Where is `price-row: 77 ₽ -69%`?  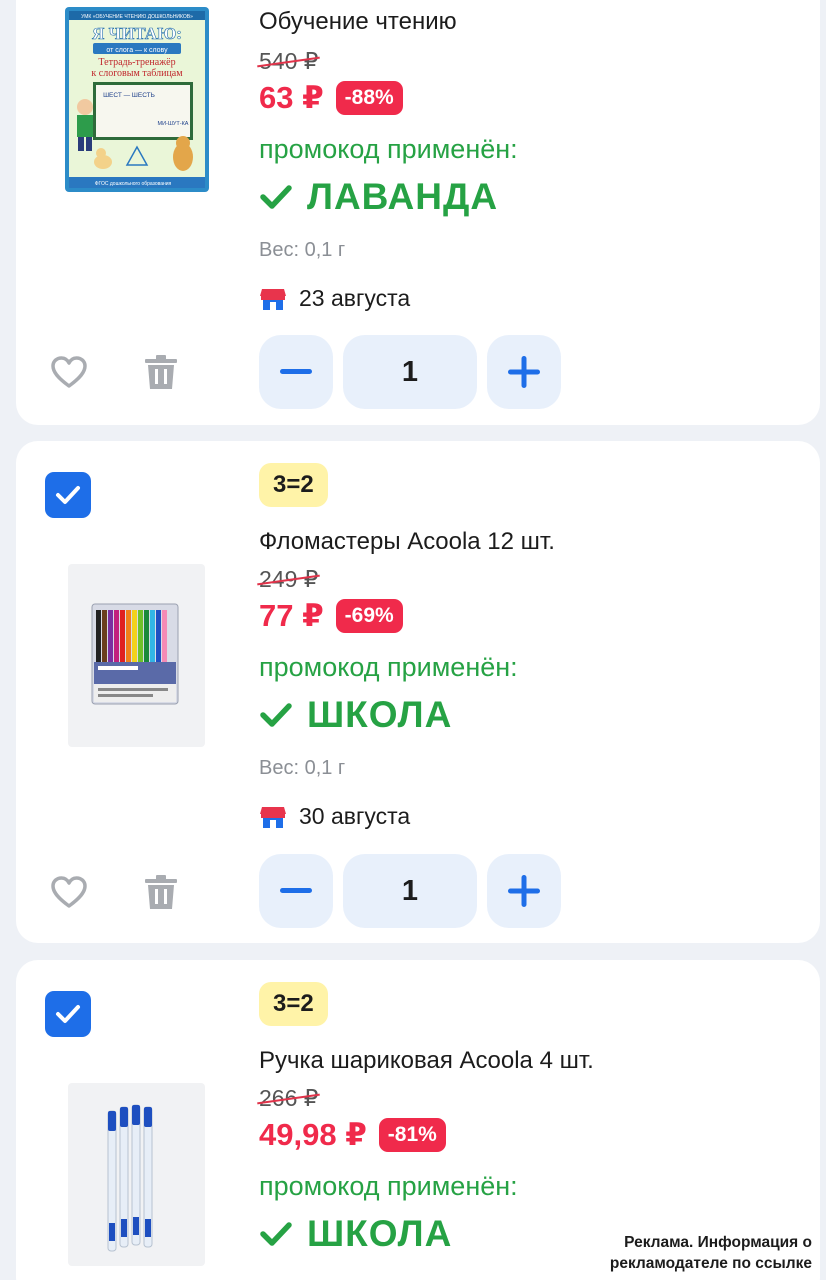
price-row: 77 ₽ -69% is located at coordinates (529, 616).